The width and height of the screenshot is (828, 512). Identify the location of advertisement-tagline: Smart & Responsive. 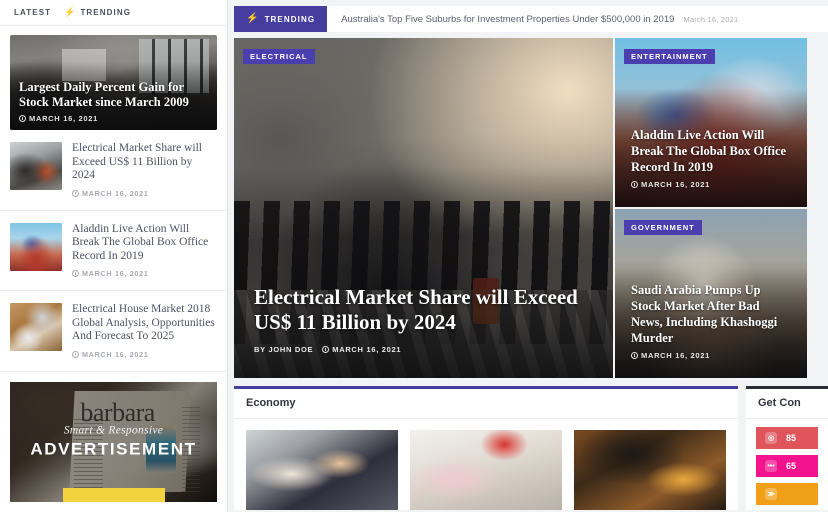
(113, 430).